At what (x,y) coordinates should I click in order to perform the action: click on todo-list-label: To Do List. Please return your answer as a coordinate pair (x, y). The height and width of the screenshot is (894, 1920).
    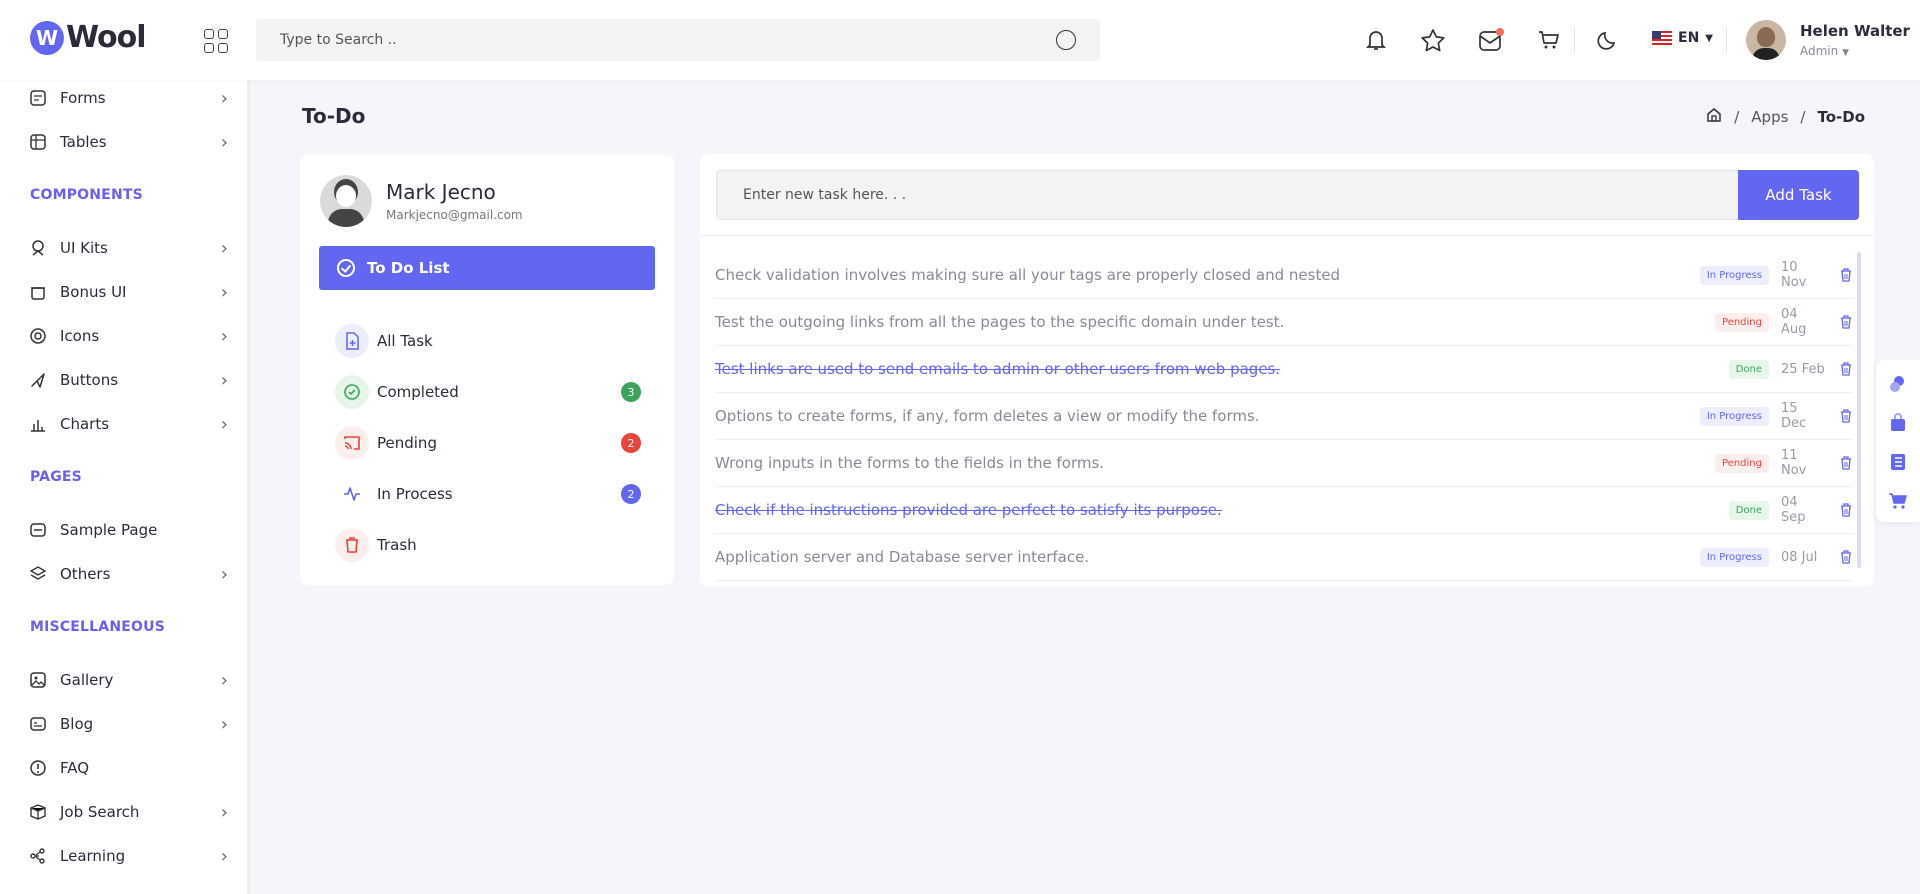
    Looking at the image, I should click on (408, 268).